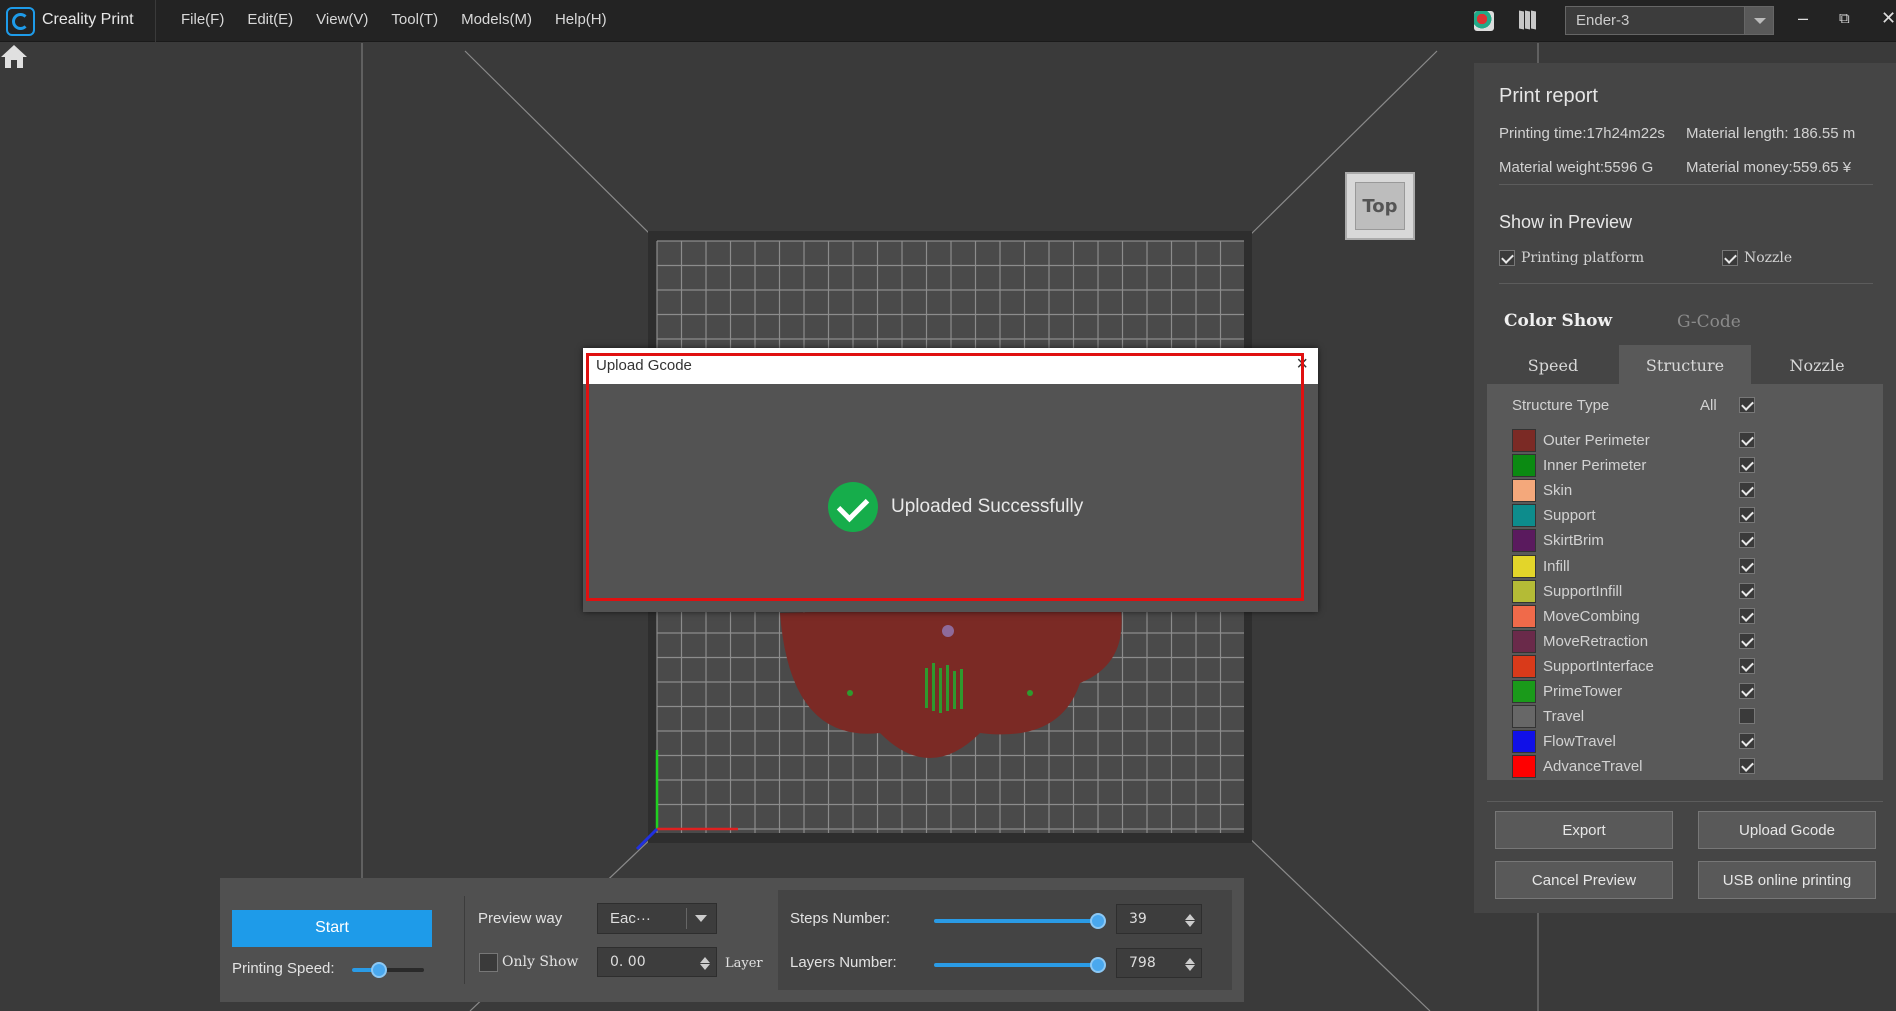  I want to click on minimize-button: –, so click(1803, 18).